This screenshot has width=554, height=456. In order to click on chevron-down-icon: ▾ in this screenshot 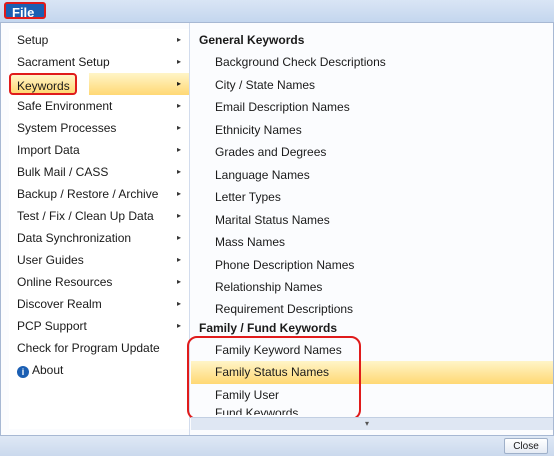, I will do `click(367, 423)`.